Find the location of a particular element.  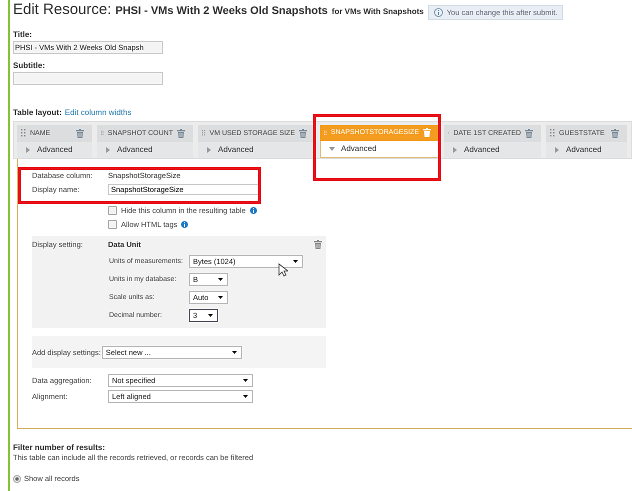

resource-name: PHSI - VMs With 2 Weeks Old Snapshots is located at coordinates (221, 11).